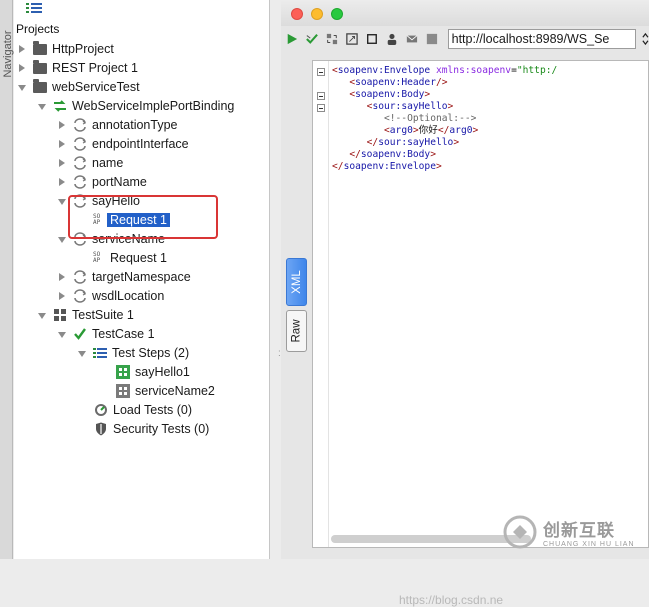  What do you see at coordinates (431, 539) in the screenshot?
I see `horizontal-scrollbar` at bounding box center [431, 539].